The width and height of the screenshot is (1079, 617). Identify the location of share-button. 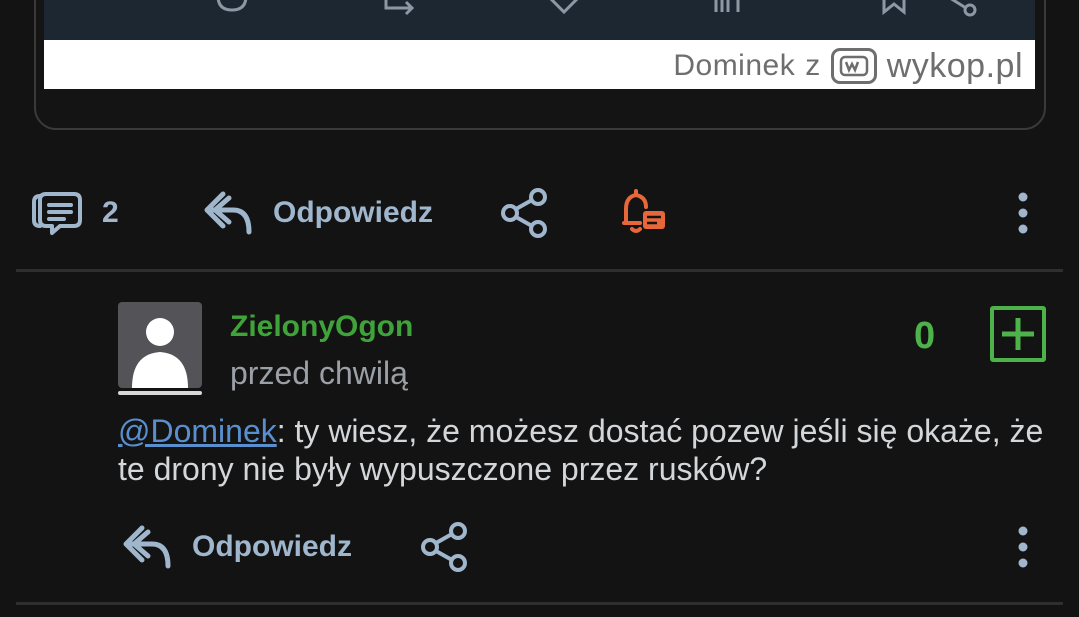
(525, 213).